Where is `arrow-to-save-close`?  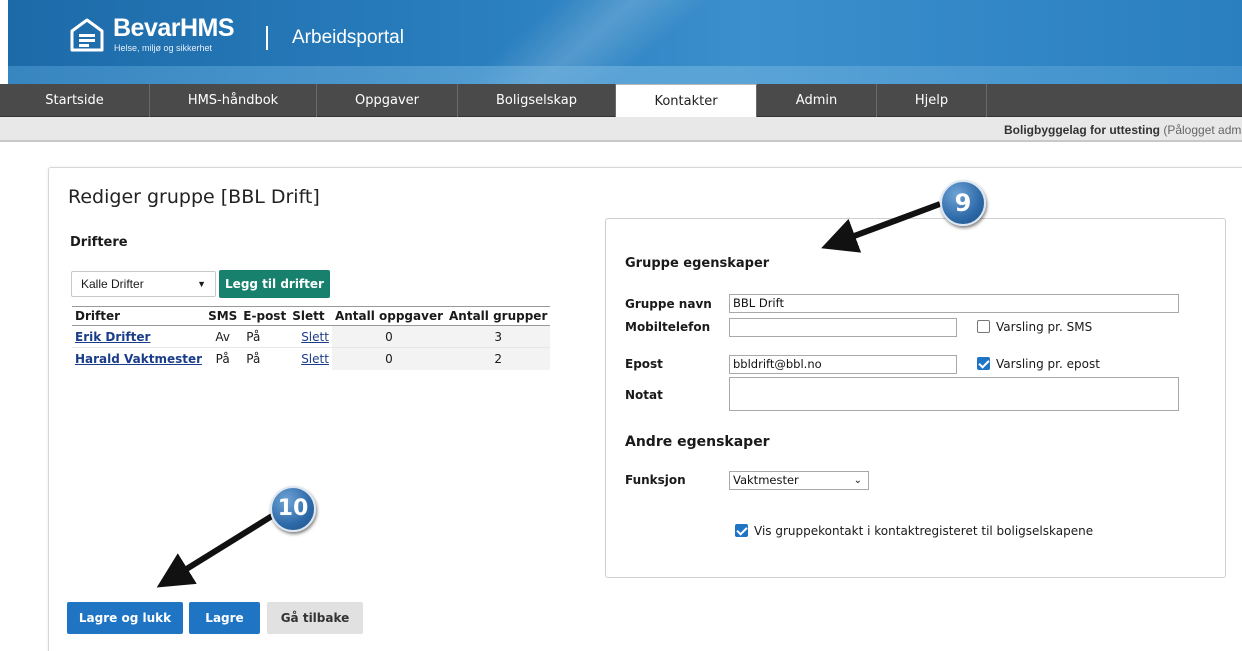 arrow-to-save-close is located at coordinates (215, 550).